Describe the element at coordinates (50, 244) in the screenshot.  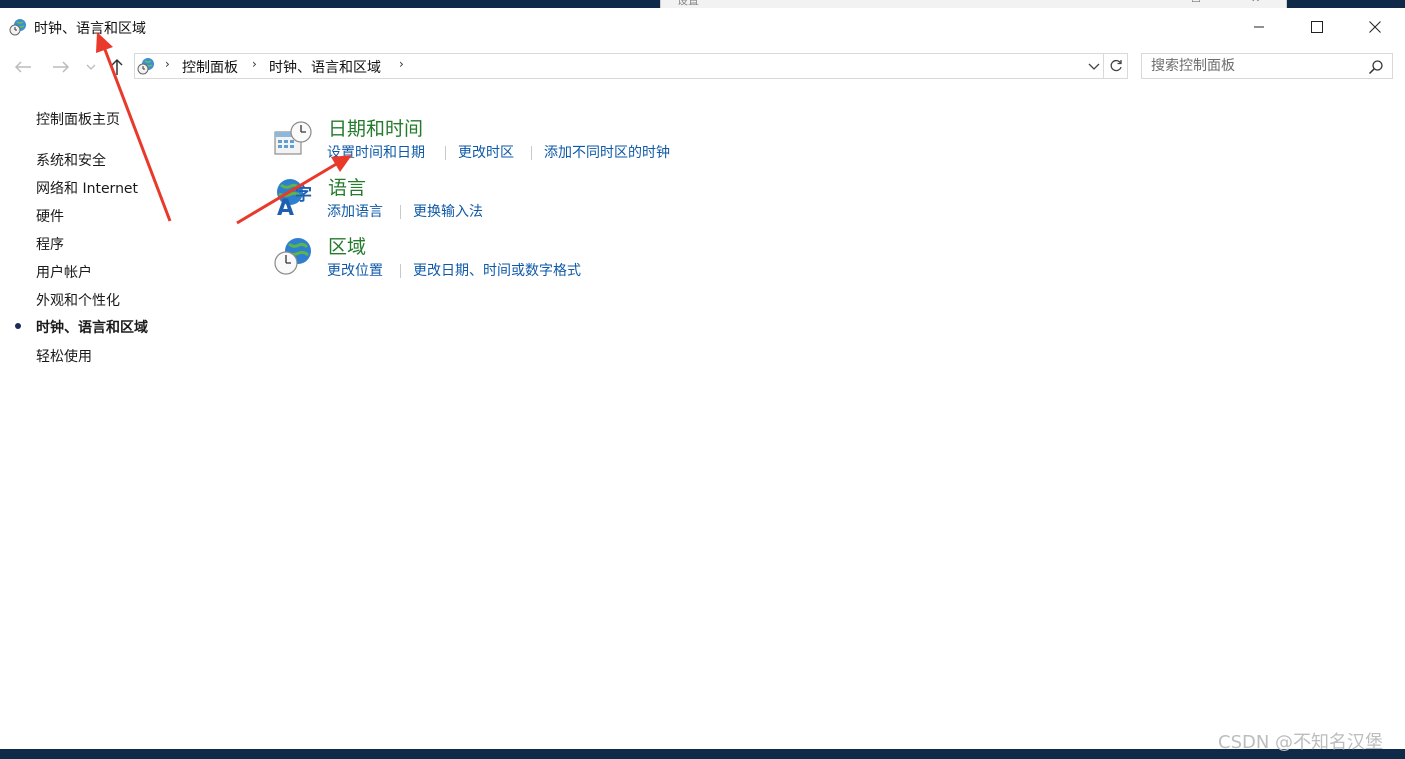
I see `sidebar-item-programs: 程序` at that location.